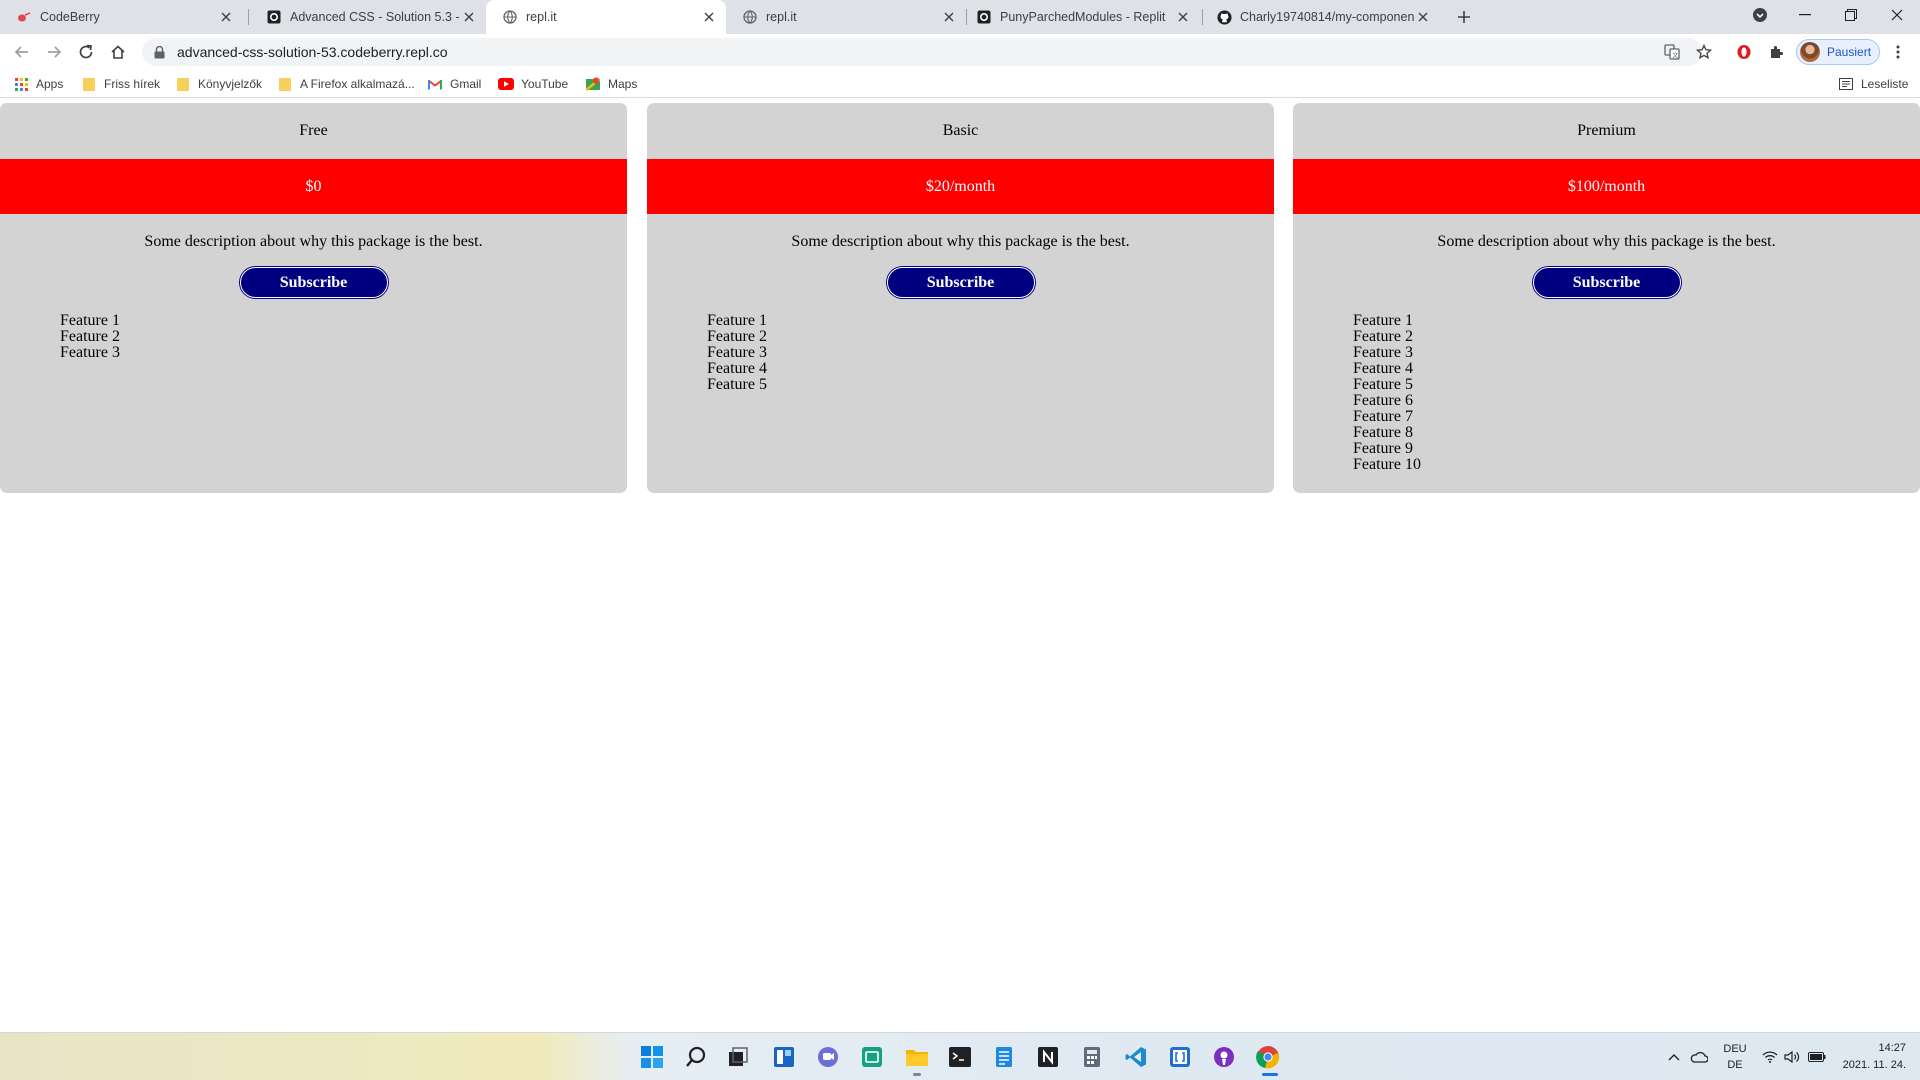 The width and height of the screenshot is (1920, 1080). Describe the element at coordinates (1846, 84) in the screenshot. I see `reading-list-icon` at that location.